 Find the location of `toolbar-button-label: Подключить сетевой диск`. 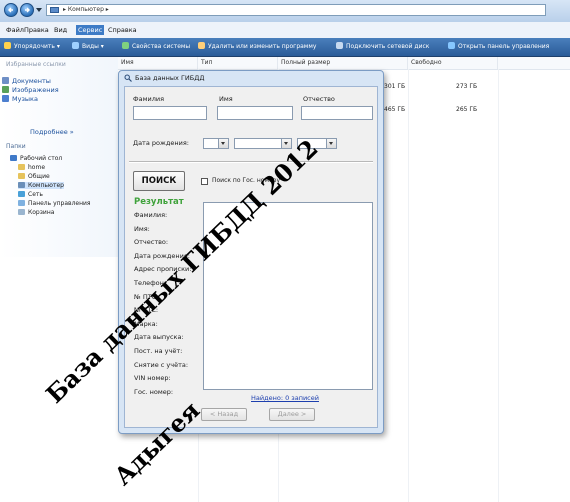

toolbar-button-label: Подключить сетевой диск is located at coordinates (388, 46).